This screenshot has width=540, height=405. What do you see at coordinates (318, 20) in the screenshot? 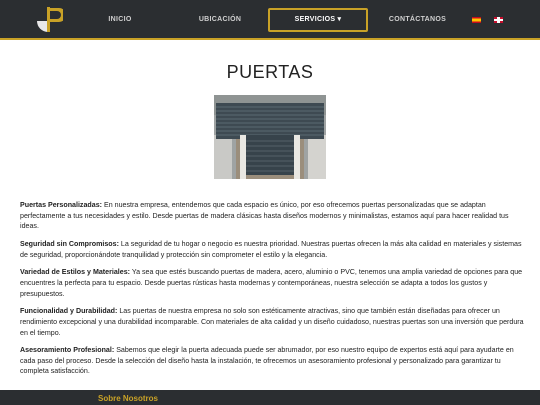
I see `nav-servicios-dropdown: SERVICIOS ▾` at bounding box center [318, 20].